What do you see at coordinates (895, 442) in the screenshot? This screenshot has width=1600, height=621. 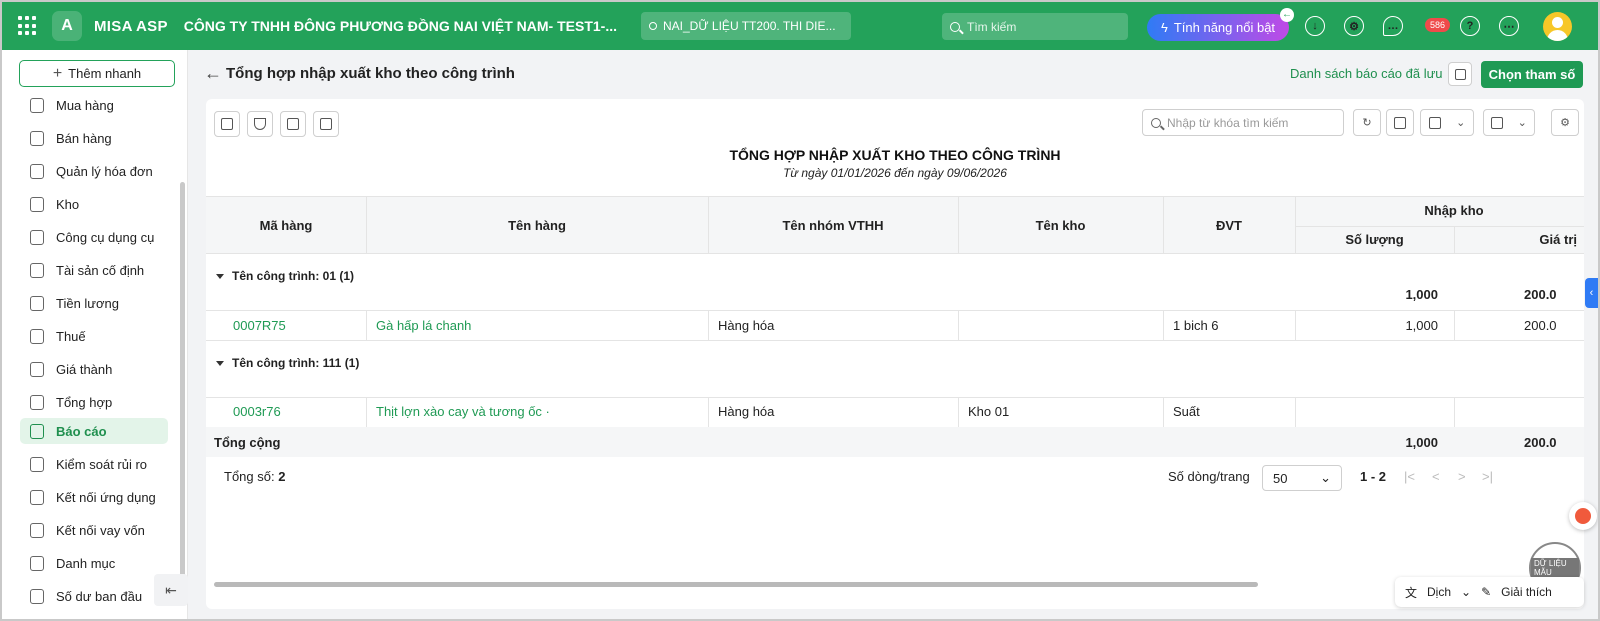 I see `total-row: Tổng cộng 1,000 200.0` at bounding box center [895, 442].